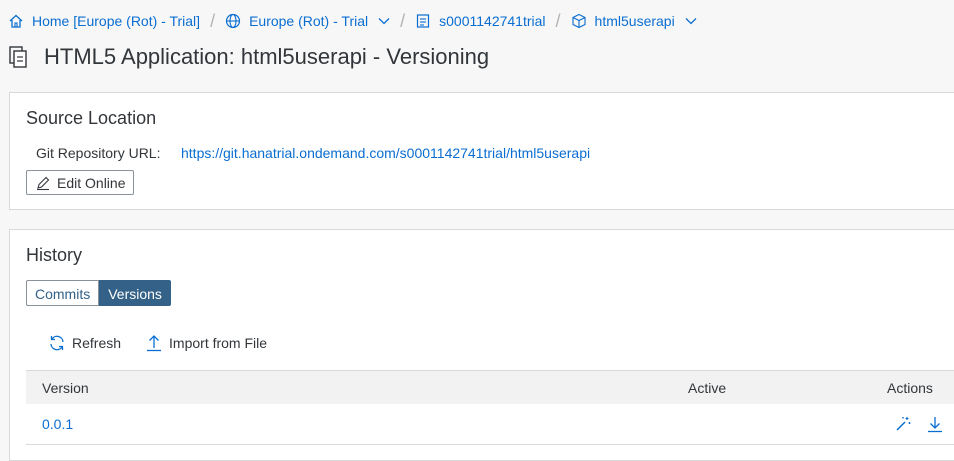 Image resolution: width=954 pixels, height=461 pixels. I want to click on home-icon, so click(16, 21).